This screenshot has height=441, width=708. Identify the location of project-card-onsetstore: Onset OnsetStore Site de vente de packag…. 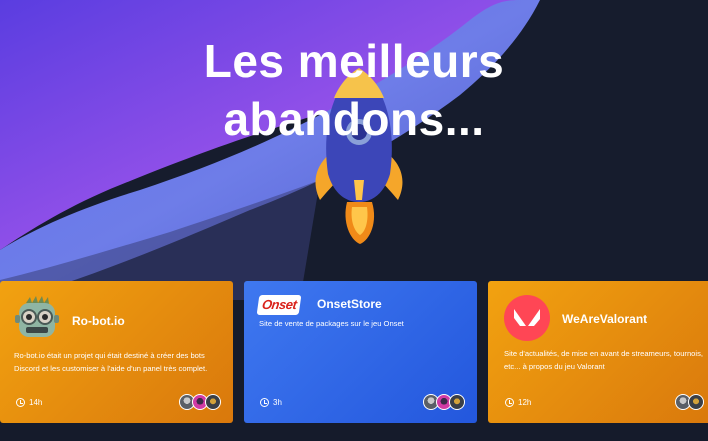
(360, 352).